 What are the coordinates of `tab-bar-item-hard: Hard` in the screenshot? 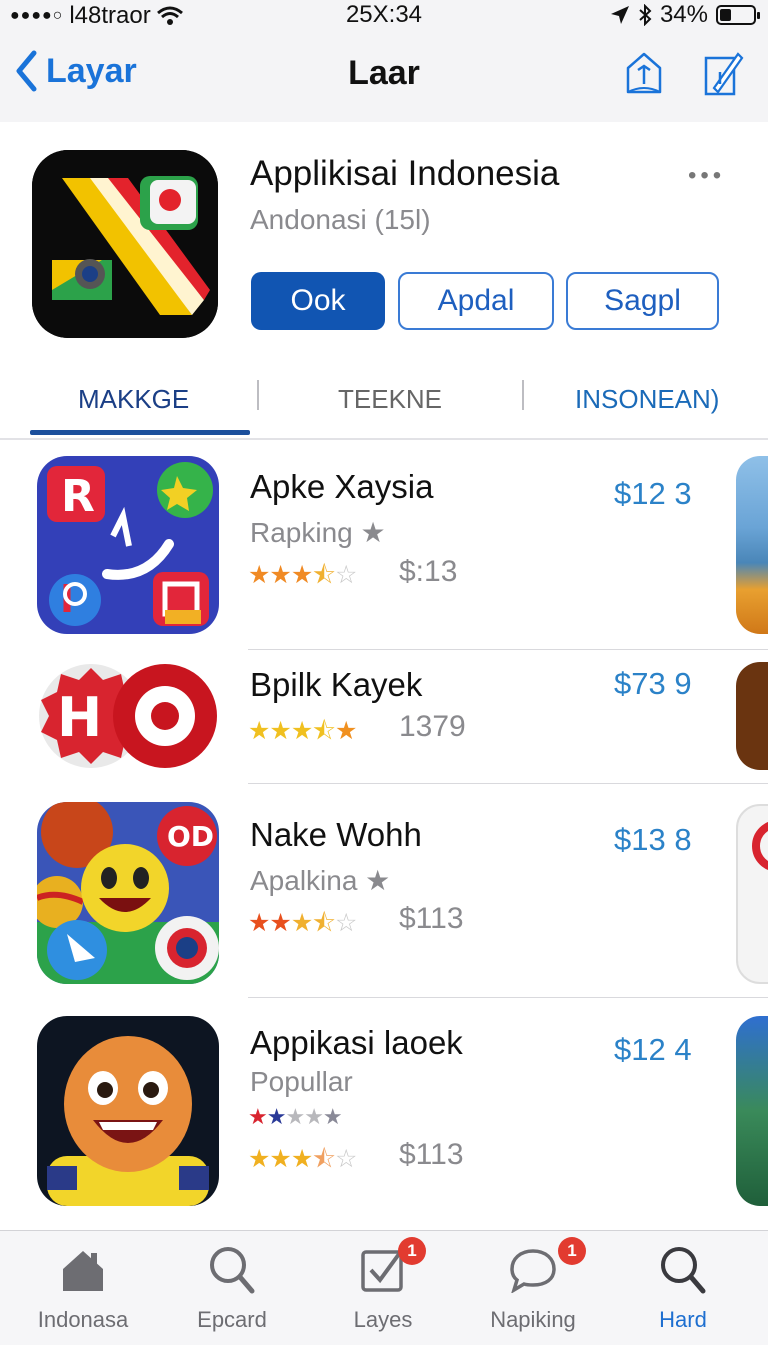 It's located at (683, 1288).